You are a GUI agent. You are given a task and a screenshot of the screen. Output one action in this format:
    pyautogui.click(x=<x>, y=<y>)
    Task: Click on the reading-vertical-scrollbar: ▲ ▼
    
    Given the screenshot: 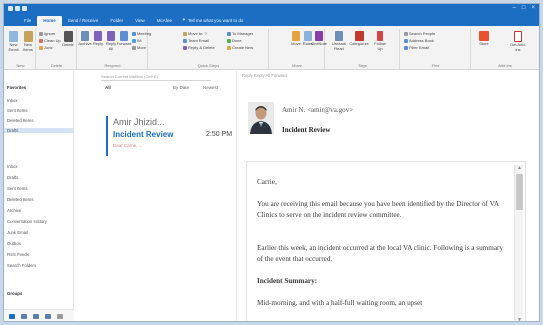 What is the action you would take?
    pyautogui.click(x=518, y=243)
    